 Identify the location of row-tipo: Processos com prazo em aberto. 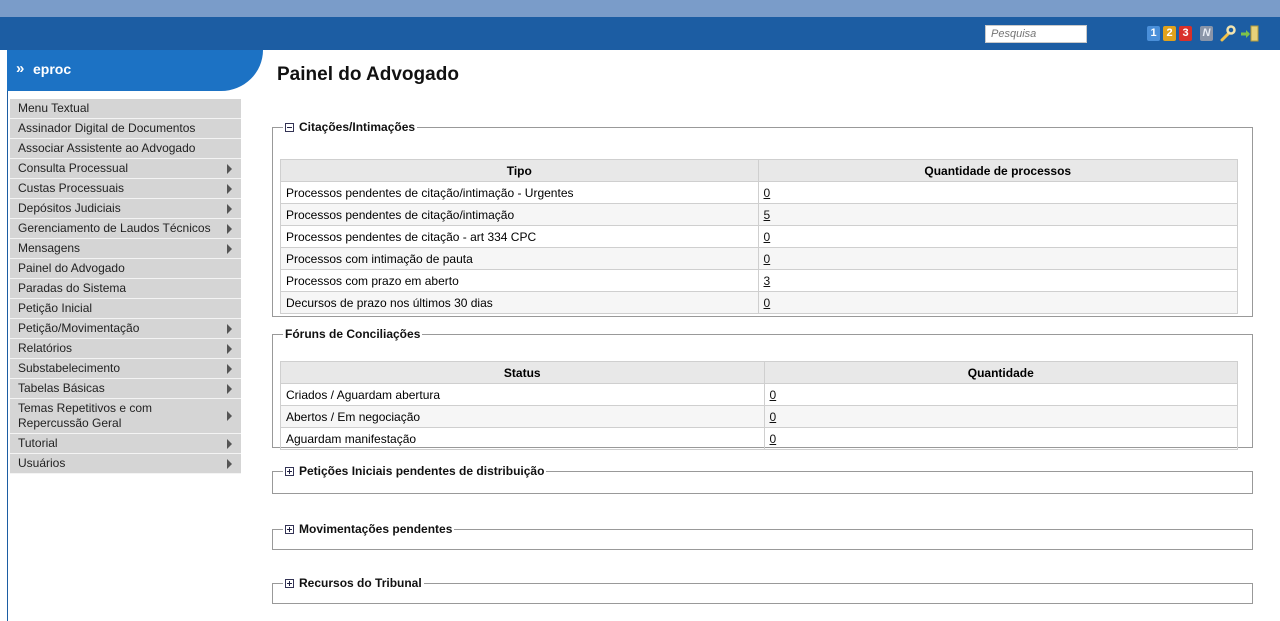
(519, 280).